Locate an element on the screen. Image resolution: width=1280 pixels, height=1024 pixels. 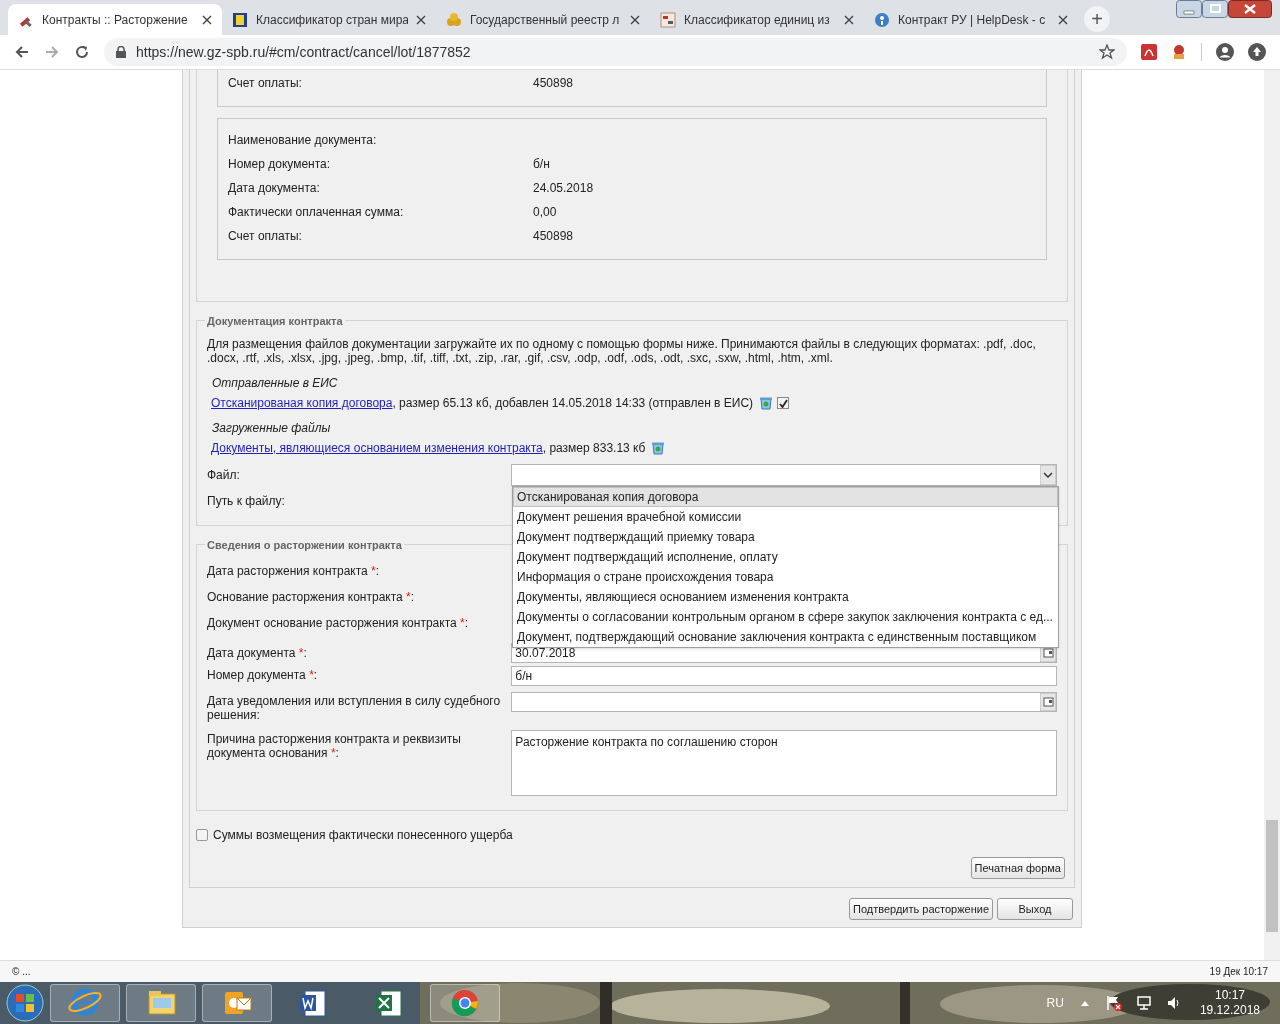
back-icon is located at coordinates (22, 52).